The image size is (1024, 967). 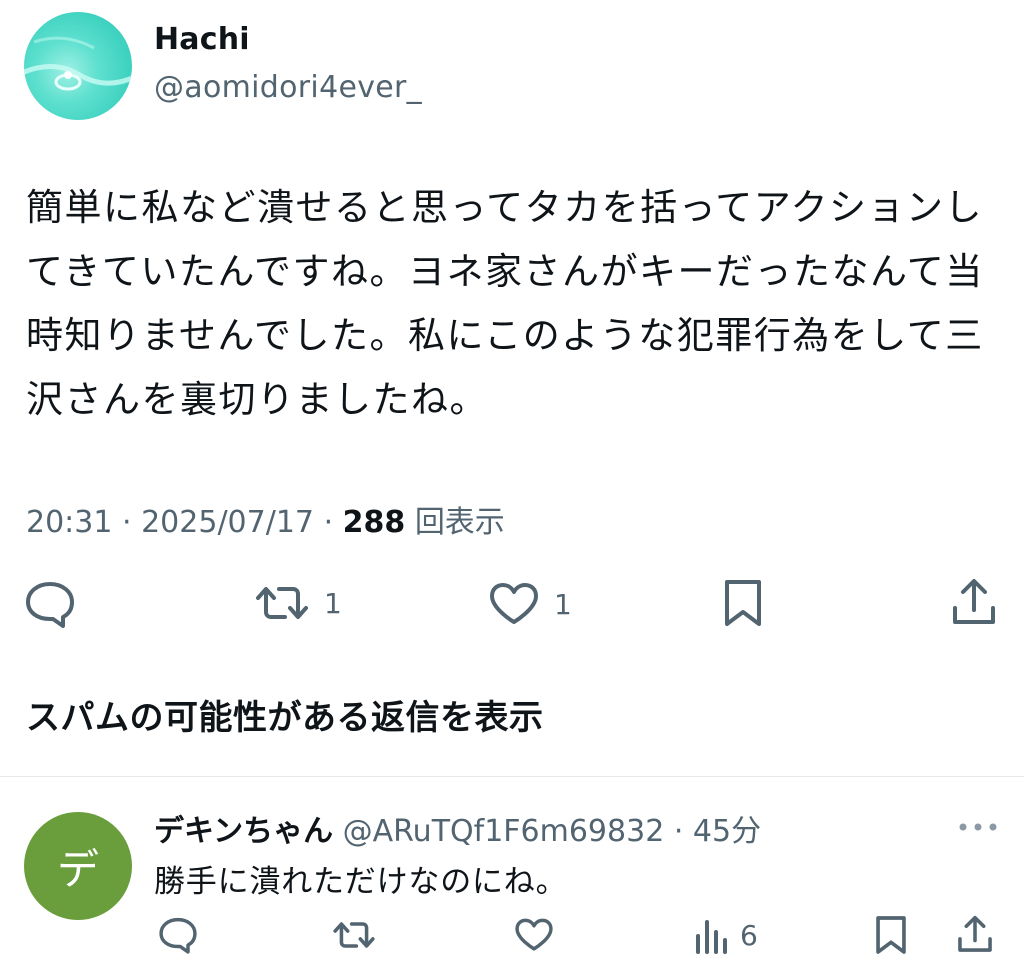 What do you see at coordinates (285, 714) in the screenshot?
I see `show-spam-replies-link: スパムの可能性がある返信を表示` at bounding box center [285, 714].